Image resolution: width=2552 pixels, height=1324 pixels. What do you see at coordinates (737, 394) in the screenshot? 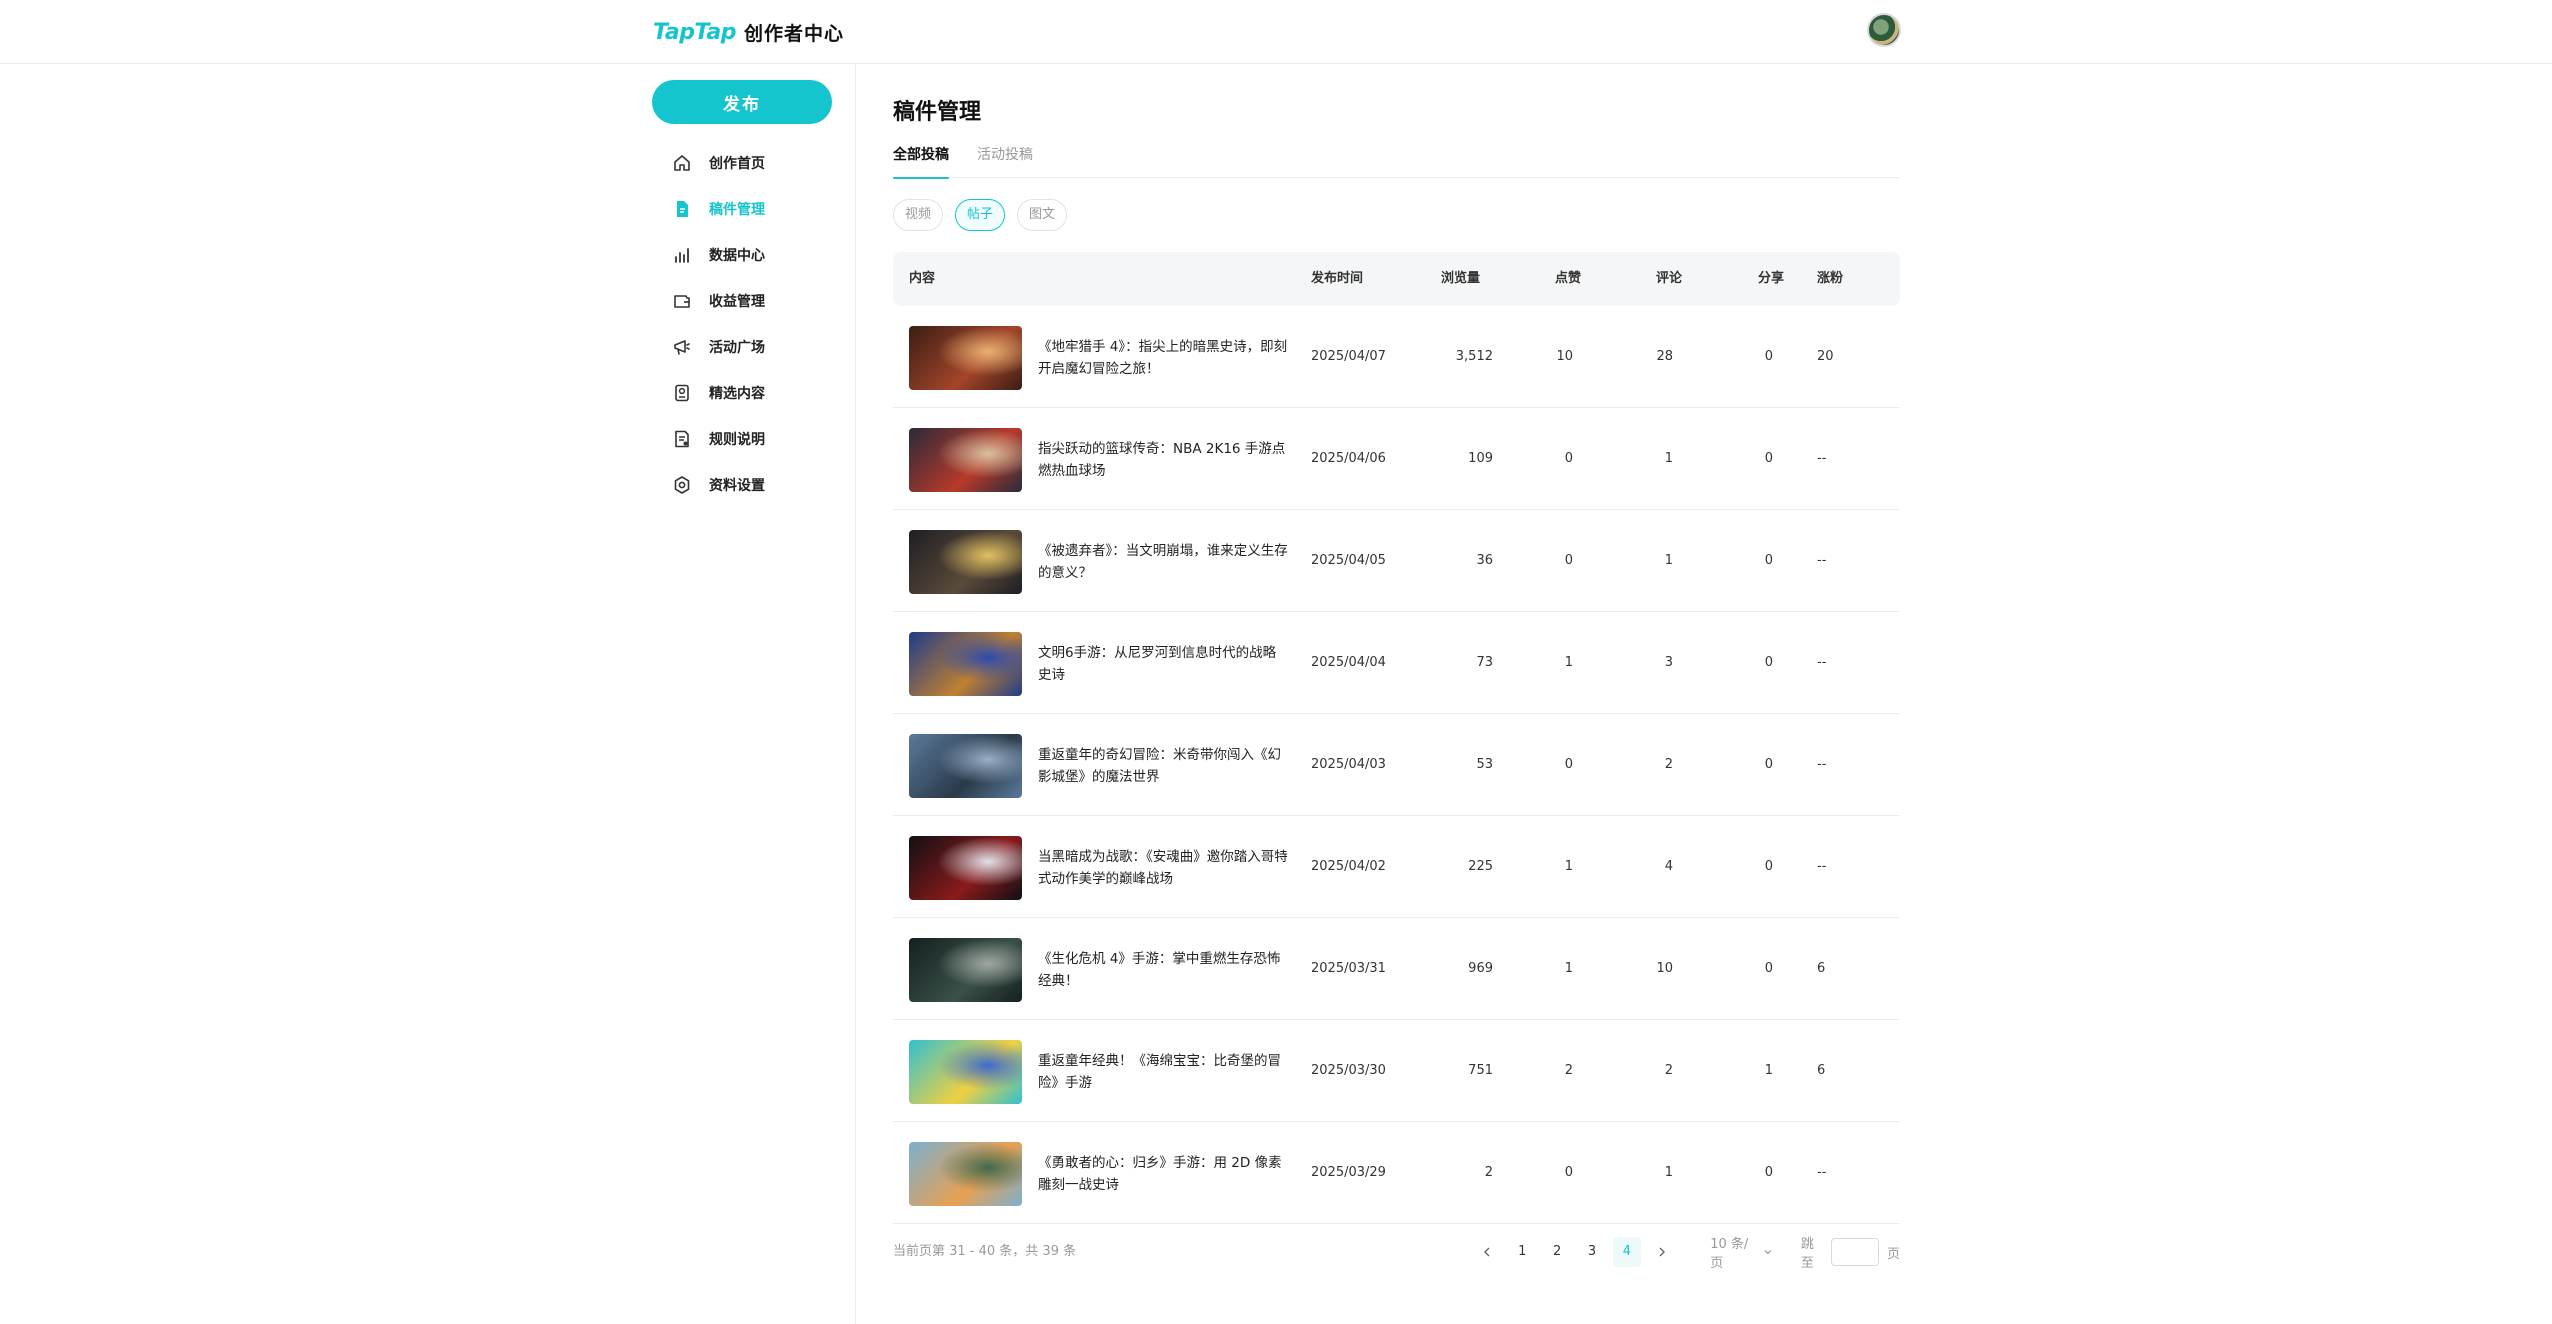
I see `sidebar-item-label: 精选内容` at bounding box center [737, 394].